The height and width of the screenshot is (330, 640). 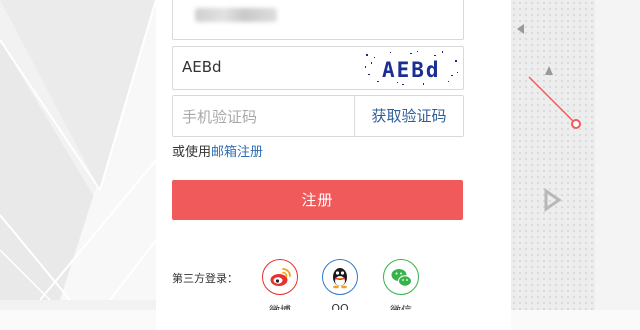 What do you see at coordinates (237, 152) in the screenshot?
I see `email-register-link: 邮箱注册` at bounding box center [237, 152].